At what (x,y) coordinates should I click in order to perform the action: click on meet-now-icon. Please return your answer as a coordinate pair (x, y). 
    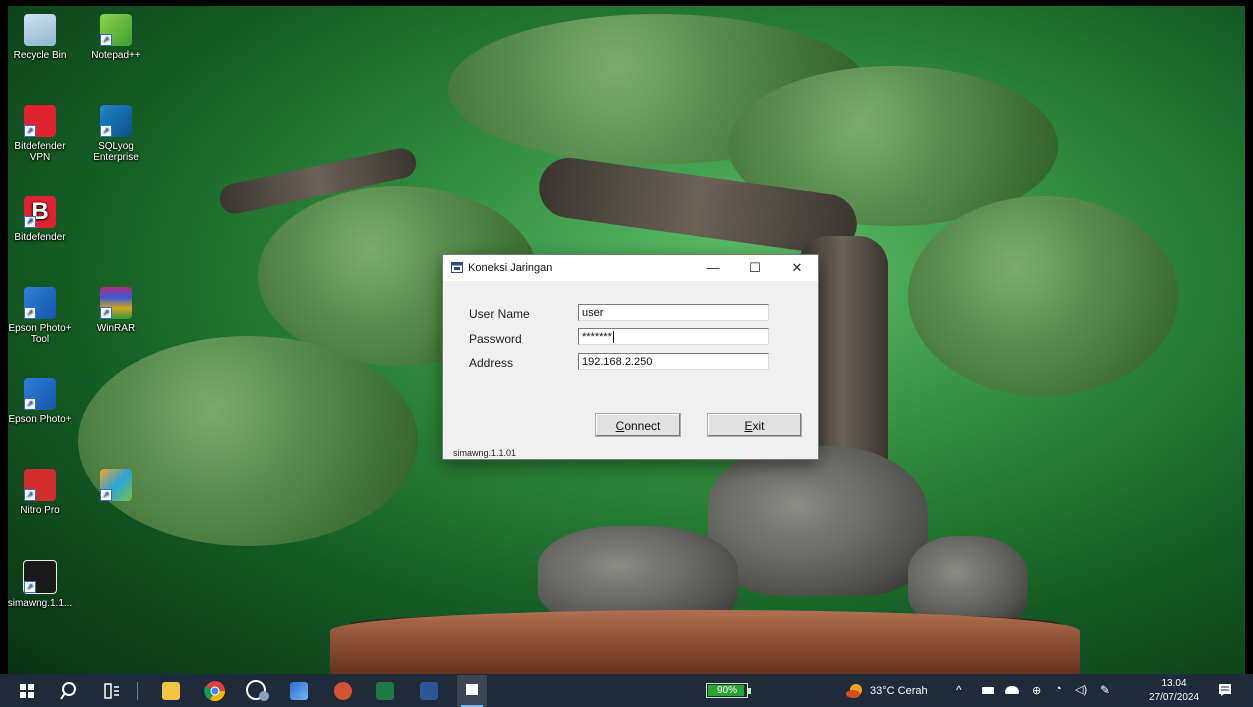
    Looking at the image, I should click on (988, 690).